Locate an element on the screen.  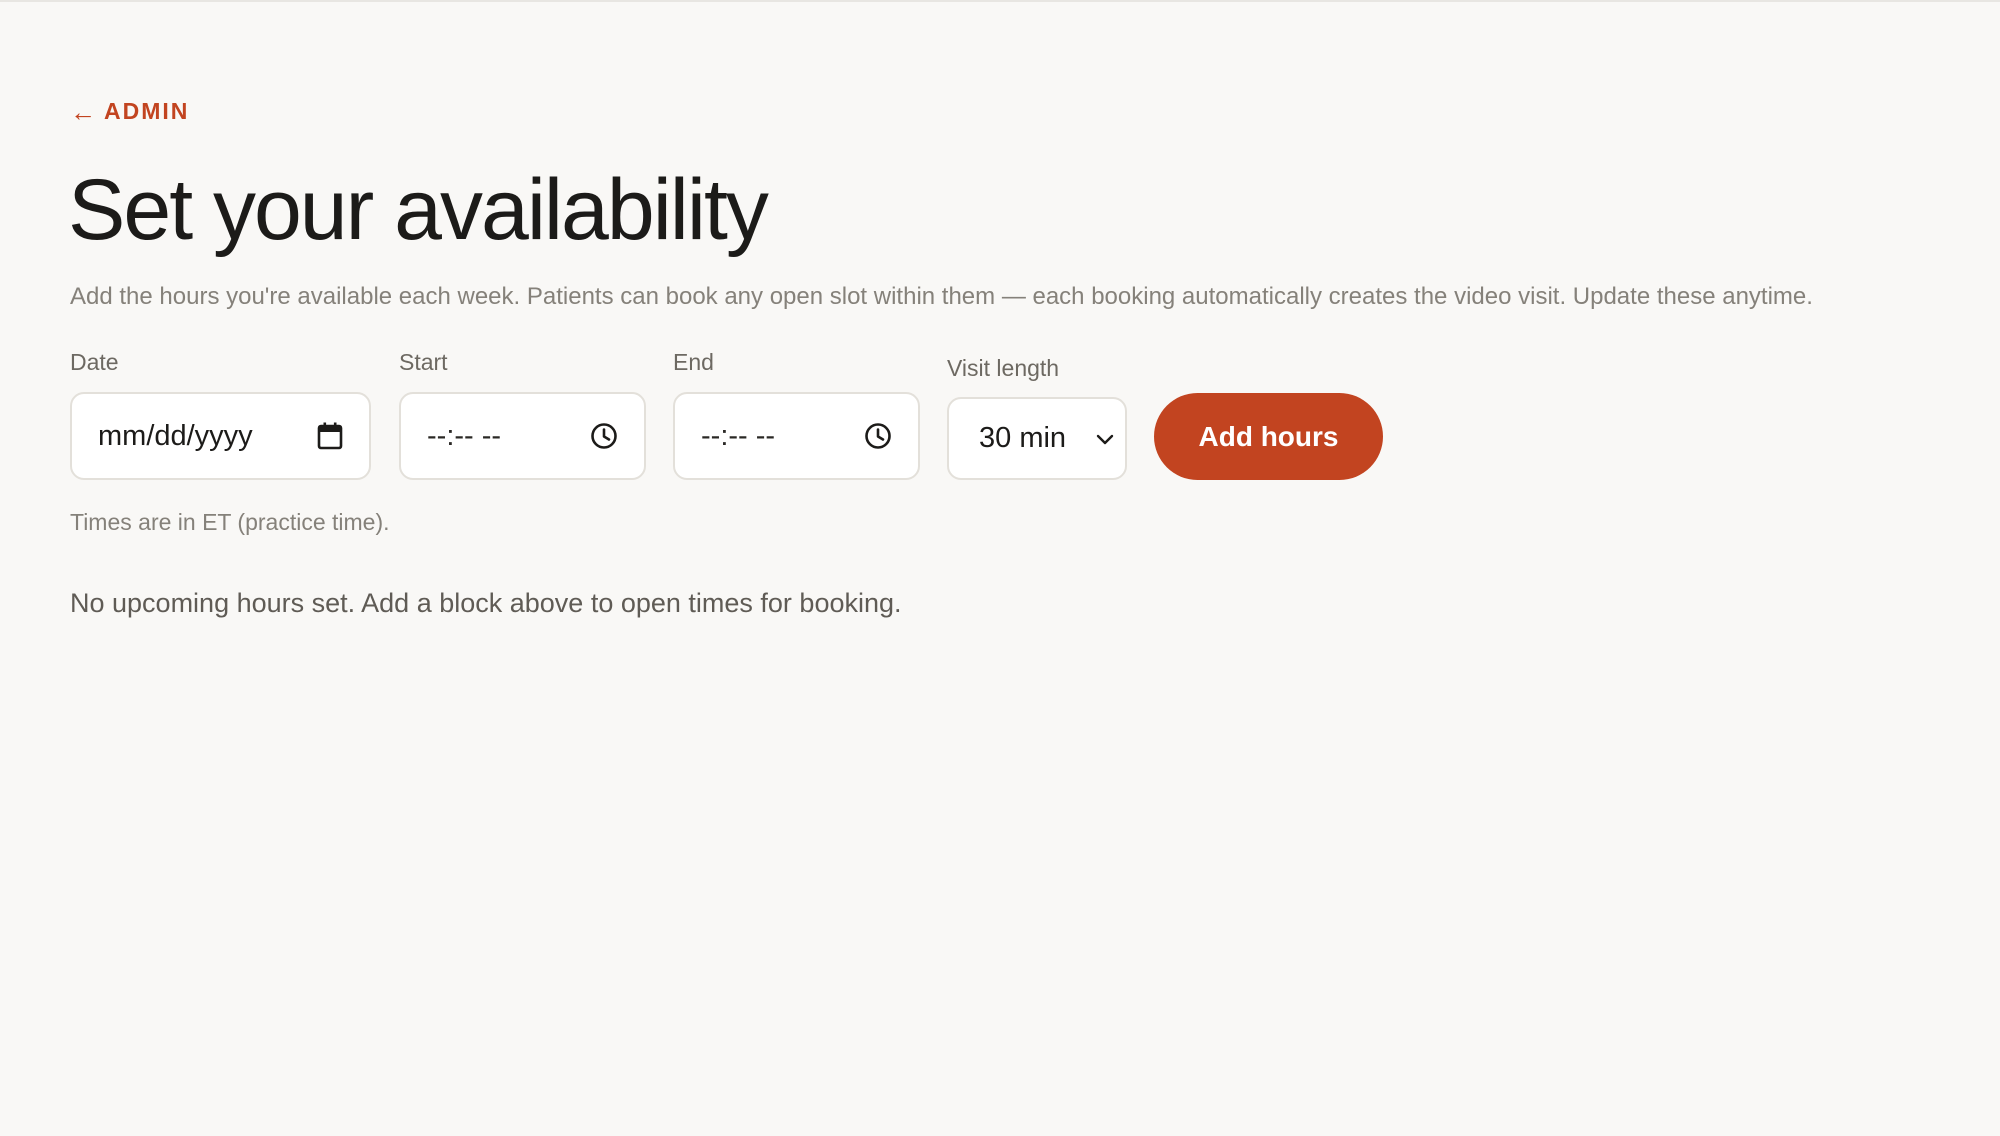
start-time-input: --:-- -- is located at coordinates (522, 436).